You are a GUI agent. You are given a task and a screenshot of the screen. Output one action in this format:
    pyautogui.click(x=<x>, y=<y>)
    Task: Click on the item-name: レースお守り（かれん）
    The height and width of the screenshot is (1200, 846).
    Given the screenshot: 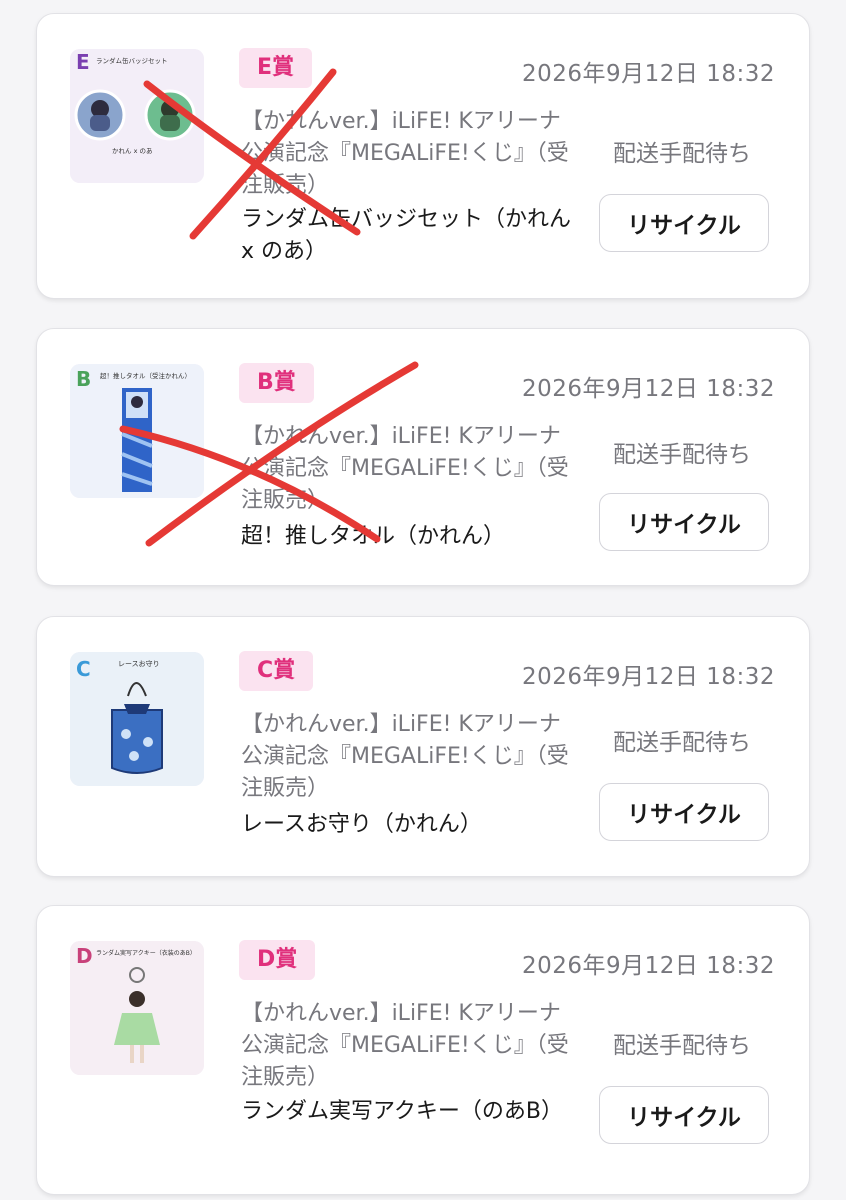 What is the action you would take?
    pyautogui.click(x=361, y=824)
    